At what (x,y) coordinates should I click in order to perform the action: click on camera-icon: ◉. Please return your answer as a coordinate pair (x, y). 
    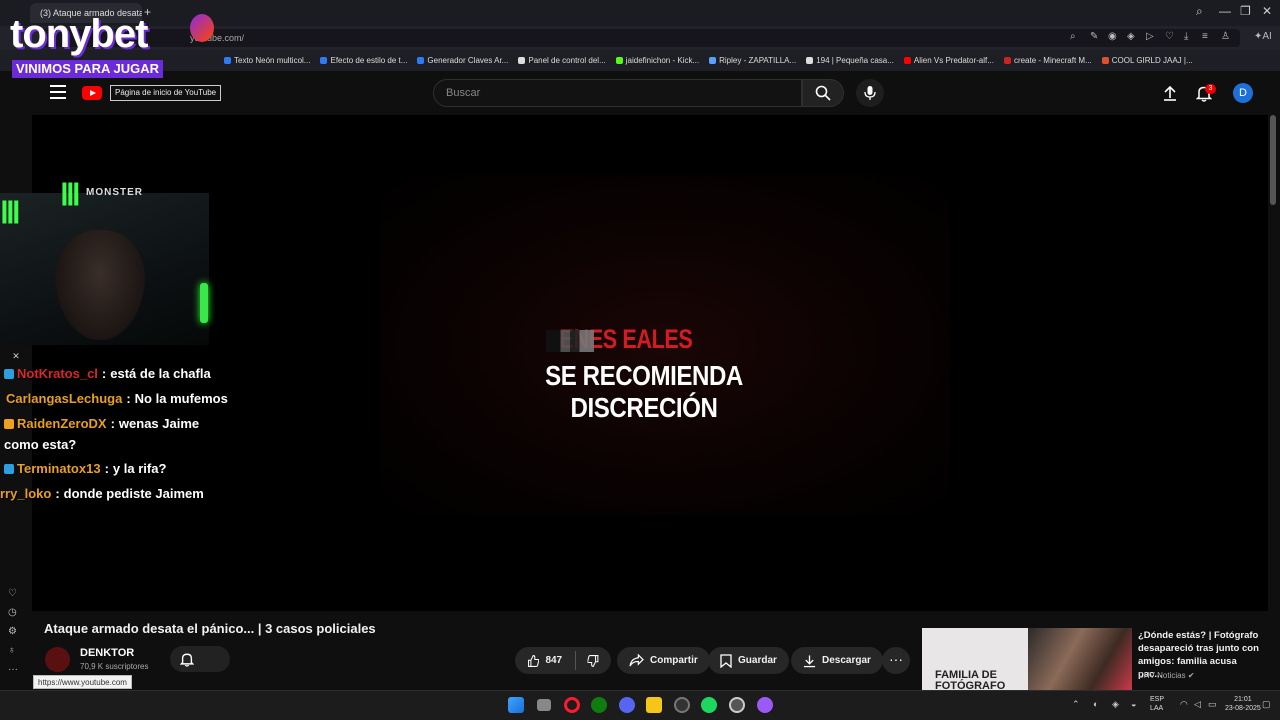
    Looking at the image, I should click on (1112, 36).